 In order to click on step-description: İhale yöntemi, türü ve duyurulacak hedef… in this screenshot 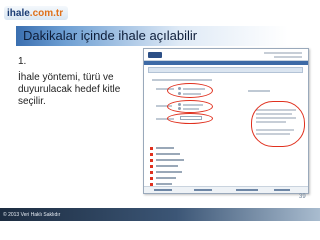, I will do `click(69, 89)`.